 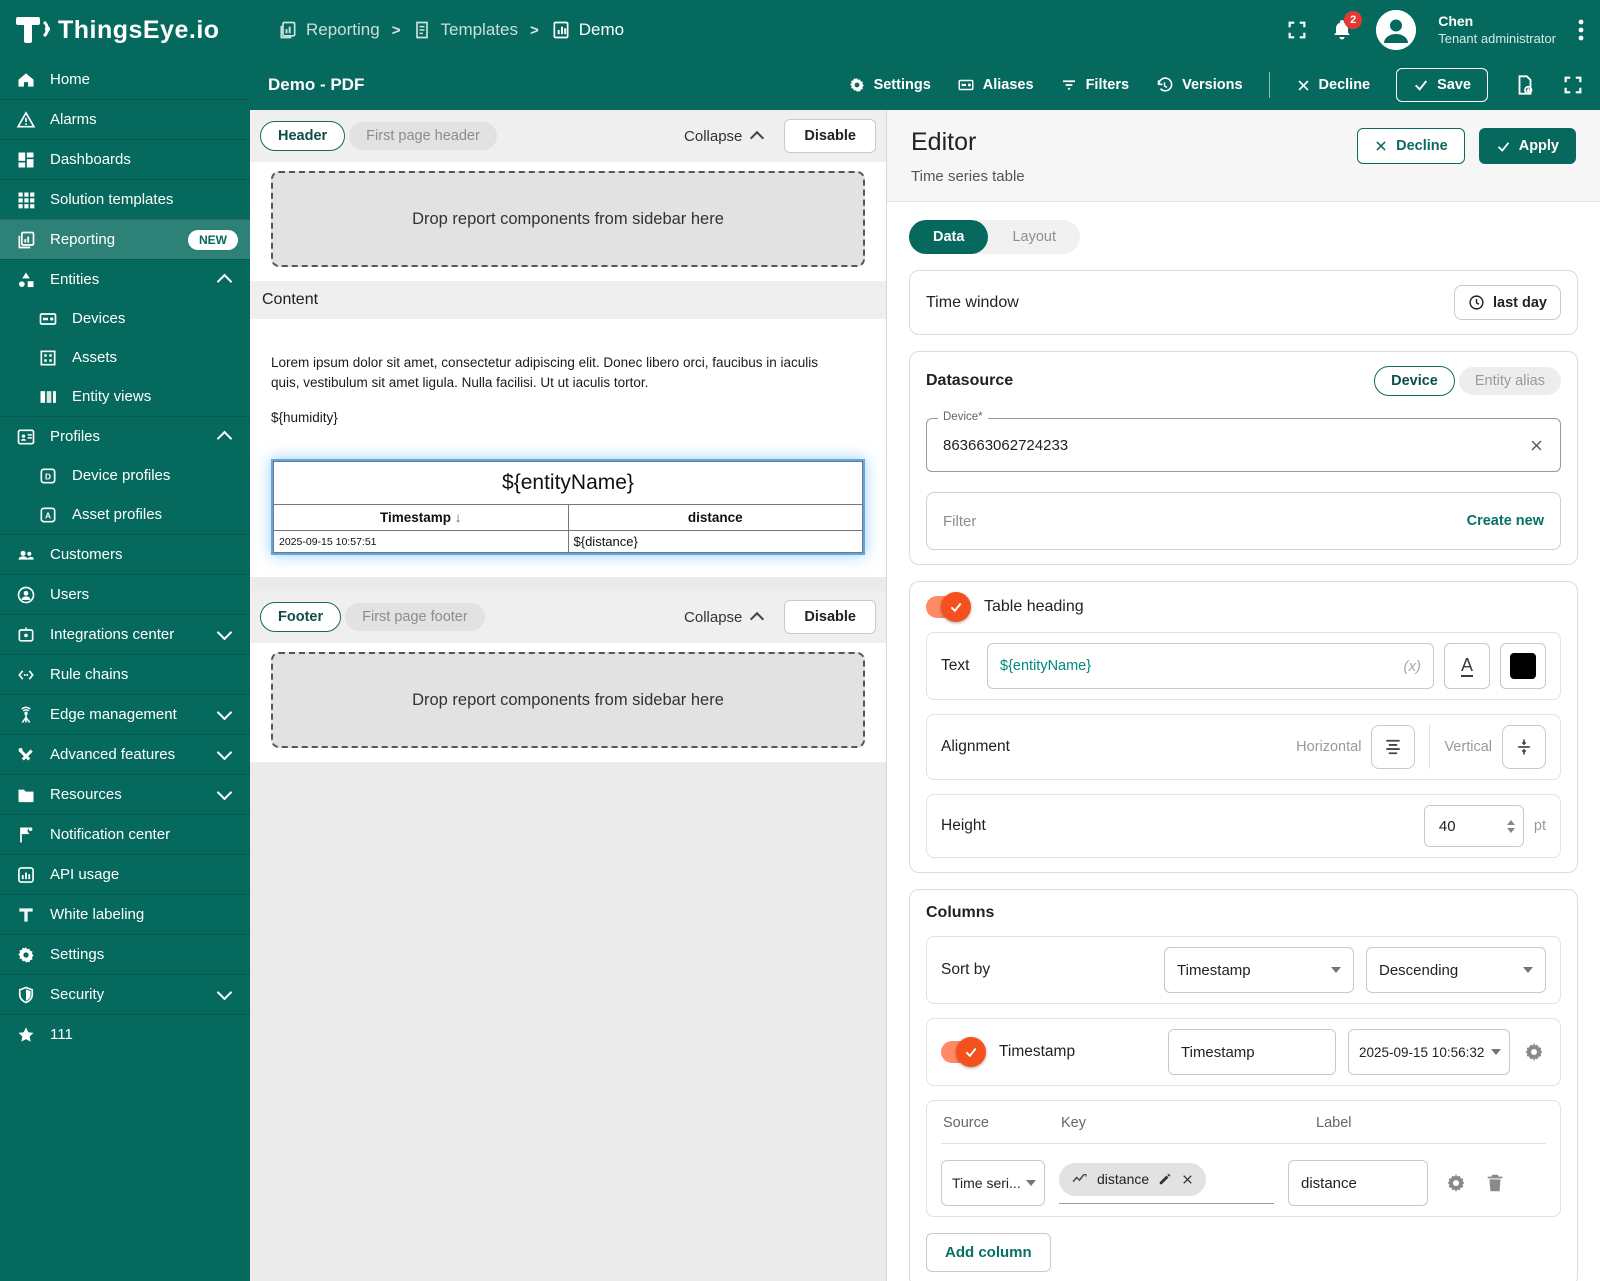 I want to click on datasource-type-device: Device, so click(x=1414, y=381).